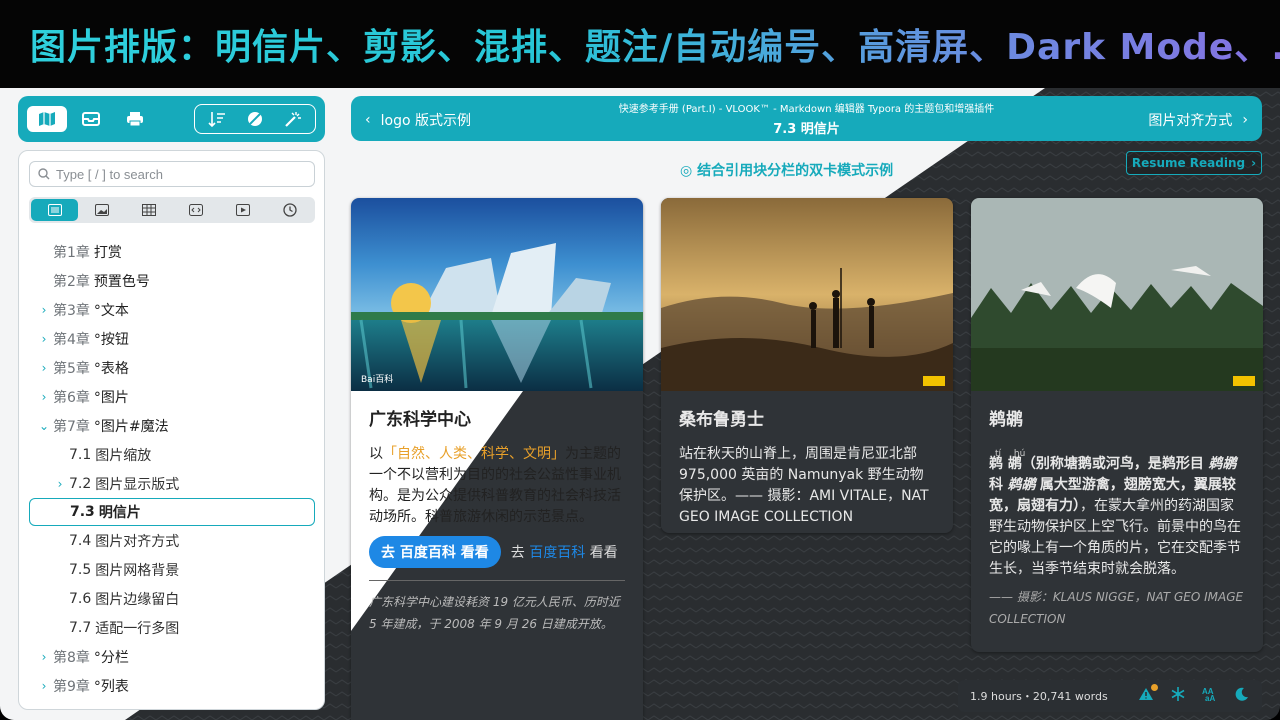  I want to click on moon-icon, so click(1242, 696).